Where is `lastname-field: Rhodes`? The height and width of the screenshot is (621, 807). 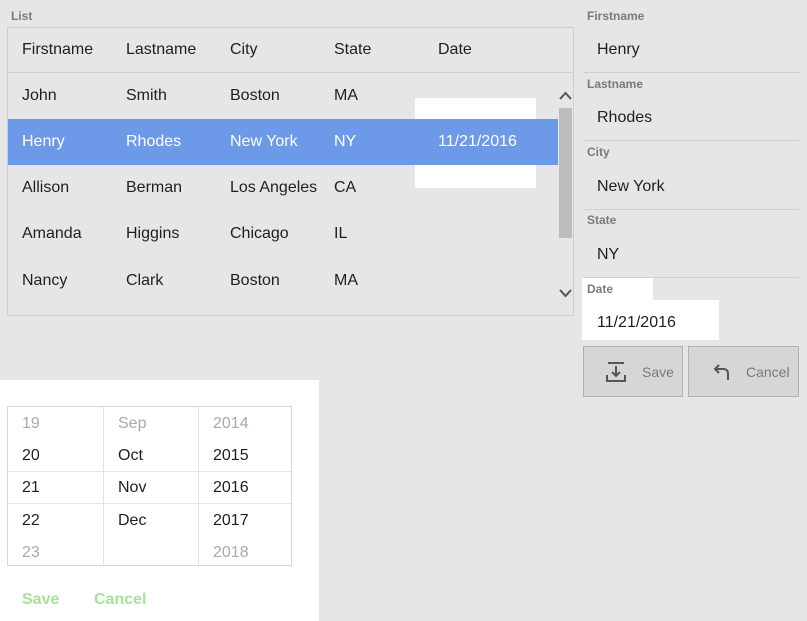
lastname-field: Rhodes is located at coordinates (624, 118).